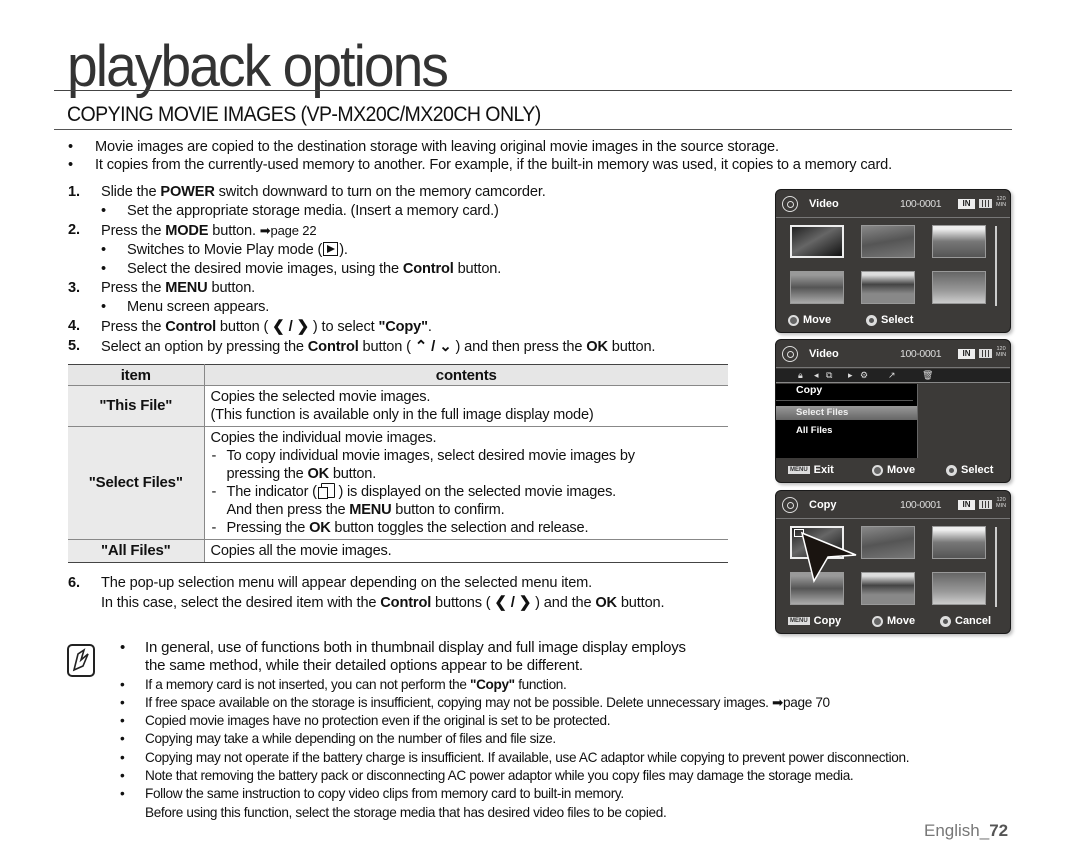  I want to click on screen-footer: MENU Copy Move Cancel, so click(893, 621).